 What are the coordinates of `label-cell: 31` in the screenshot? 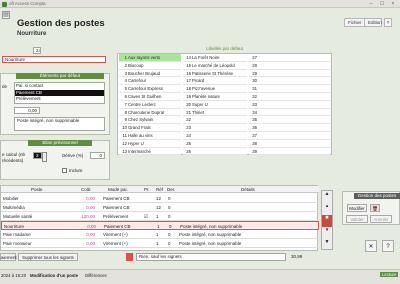 It's located at (289, 89).